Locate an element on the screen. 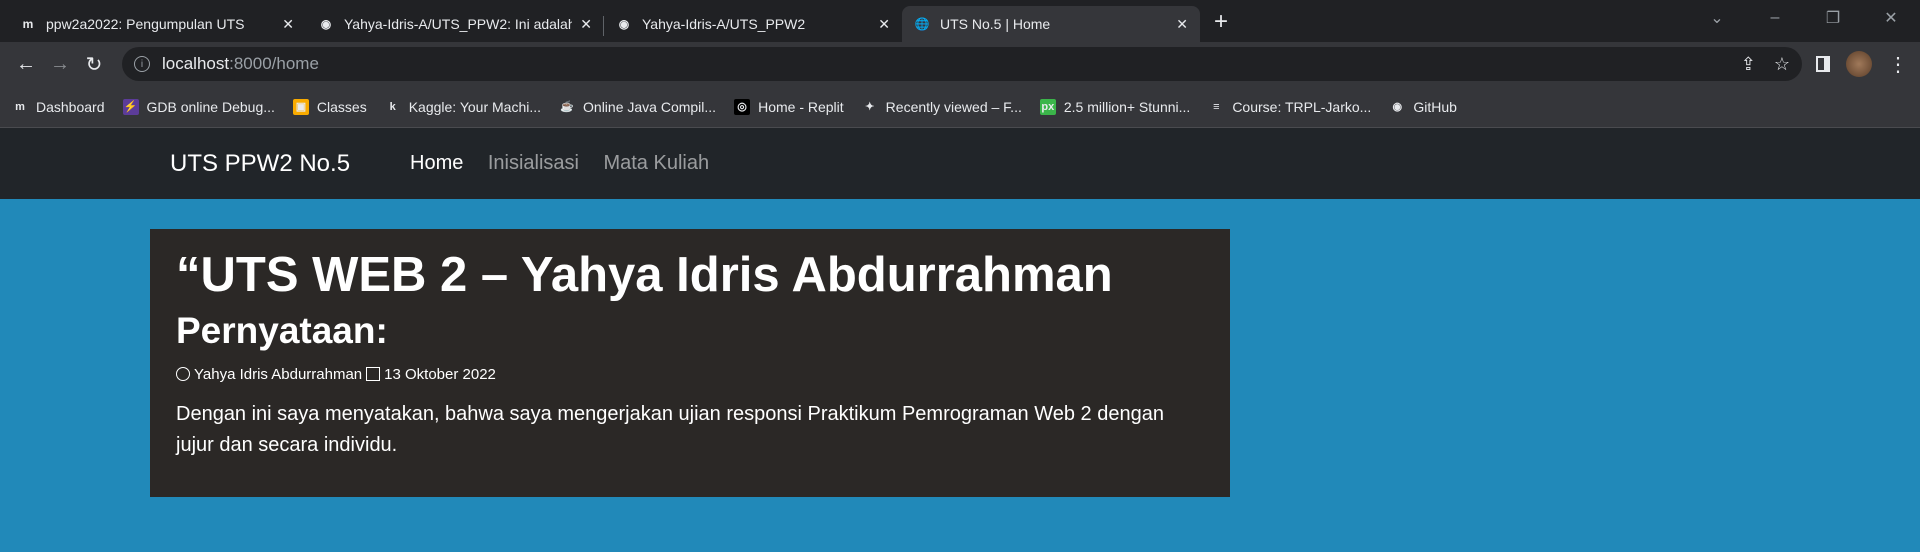 This screenshot has width=1920, height=552. nav-inisialisasi: Inisialisasi is located at coordinates (533, 163).